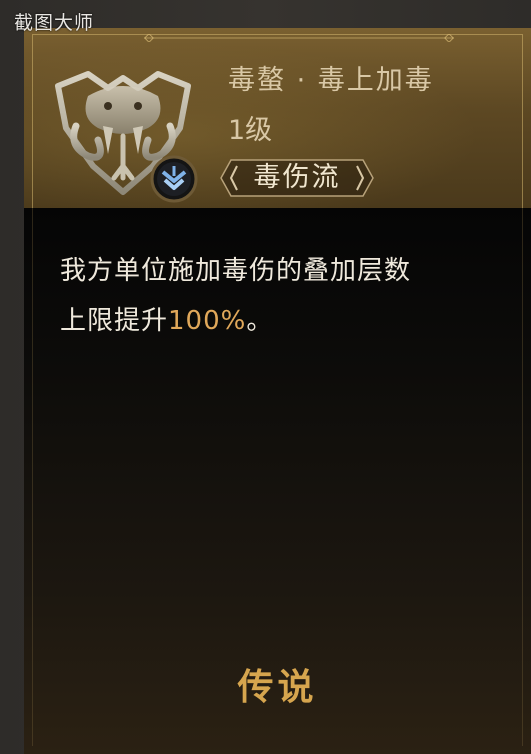 The width and height of the screenshot is (531, 754). What do you see at coordinates (54, 23) in the screenshot?
I see `watermark-text: 截图大师` at bounding box center [54, 23].